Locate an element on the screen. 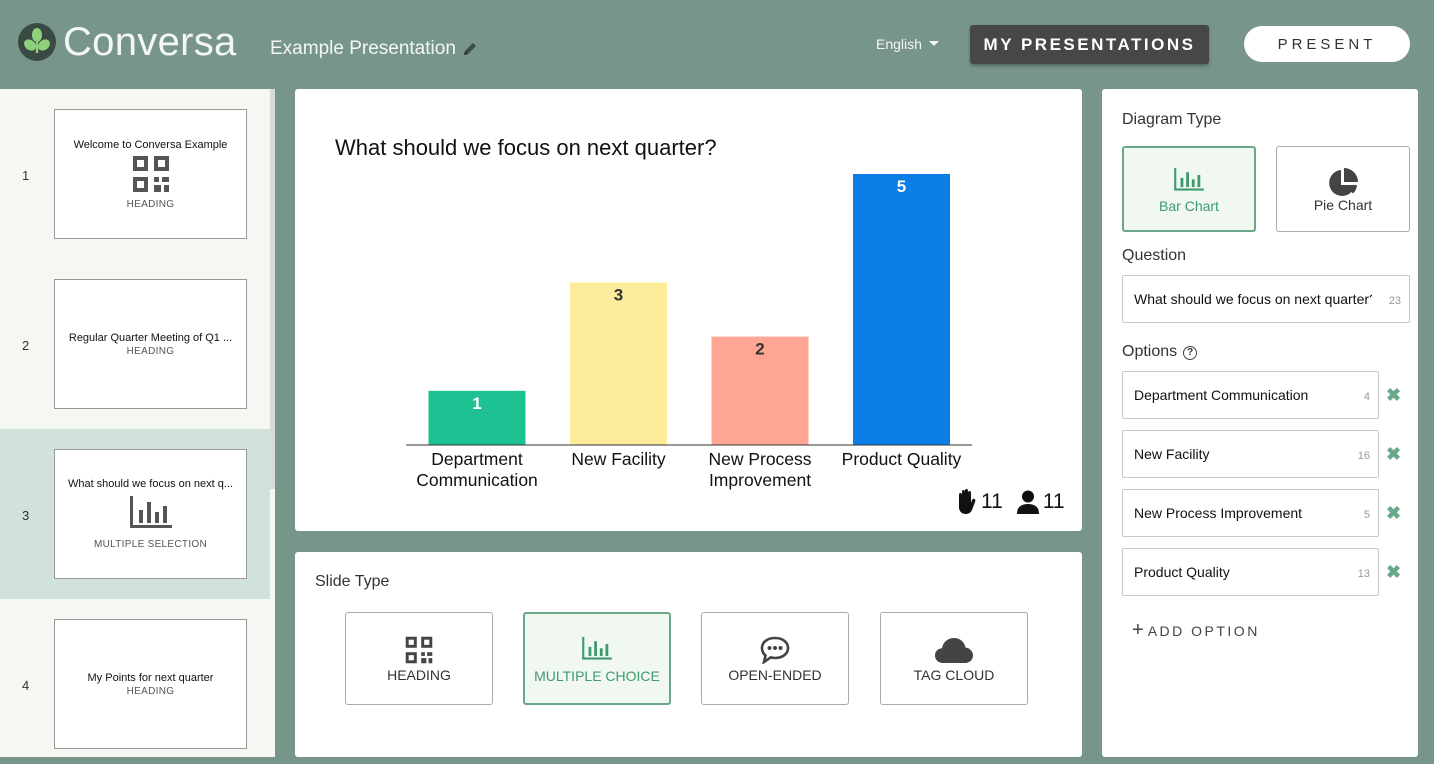 The image size is (1434, 764). slide-thumbnail: Welcome to Conversa Example HEADING is located at coordinates (150, 174).